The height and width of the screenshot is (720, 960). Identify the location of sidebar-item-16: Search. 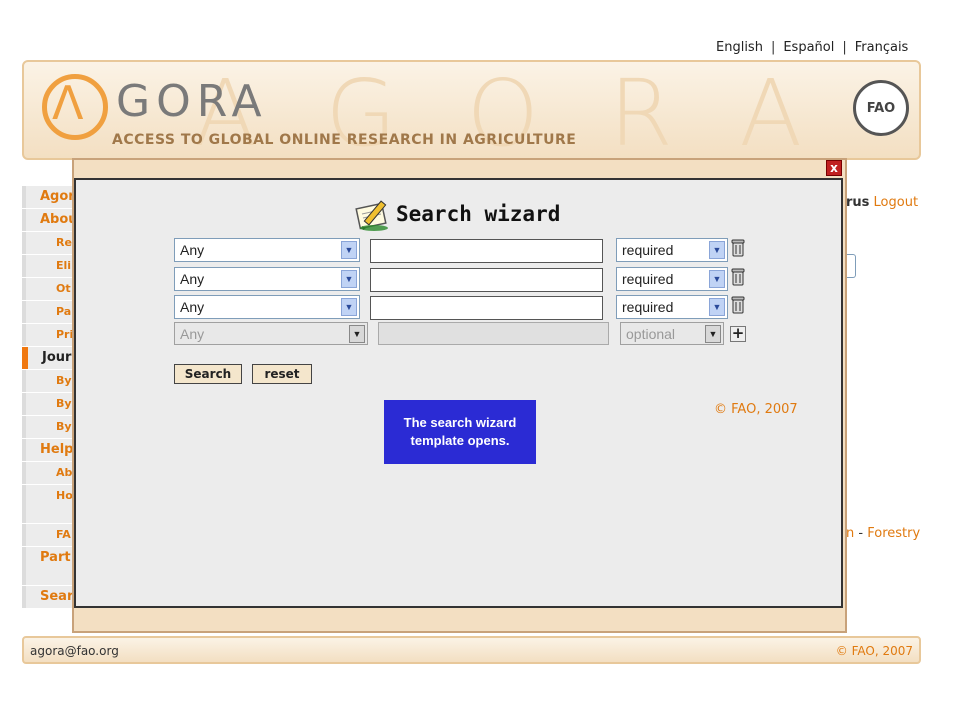
(49, 597).